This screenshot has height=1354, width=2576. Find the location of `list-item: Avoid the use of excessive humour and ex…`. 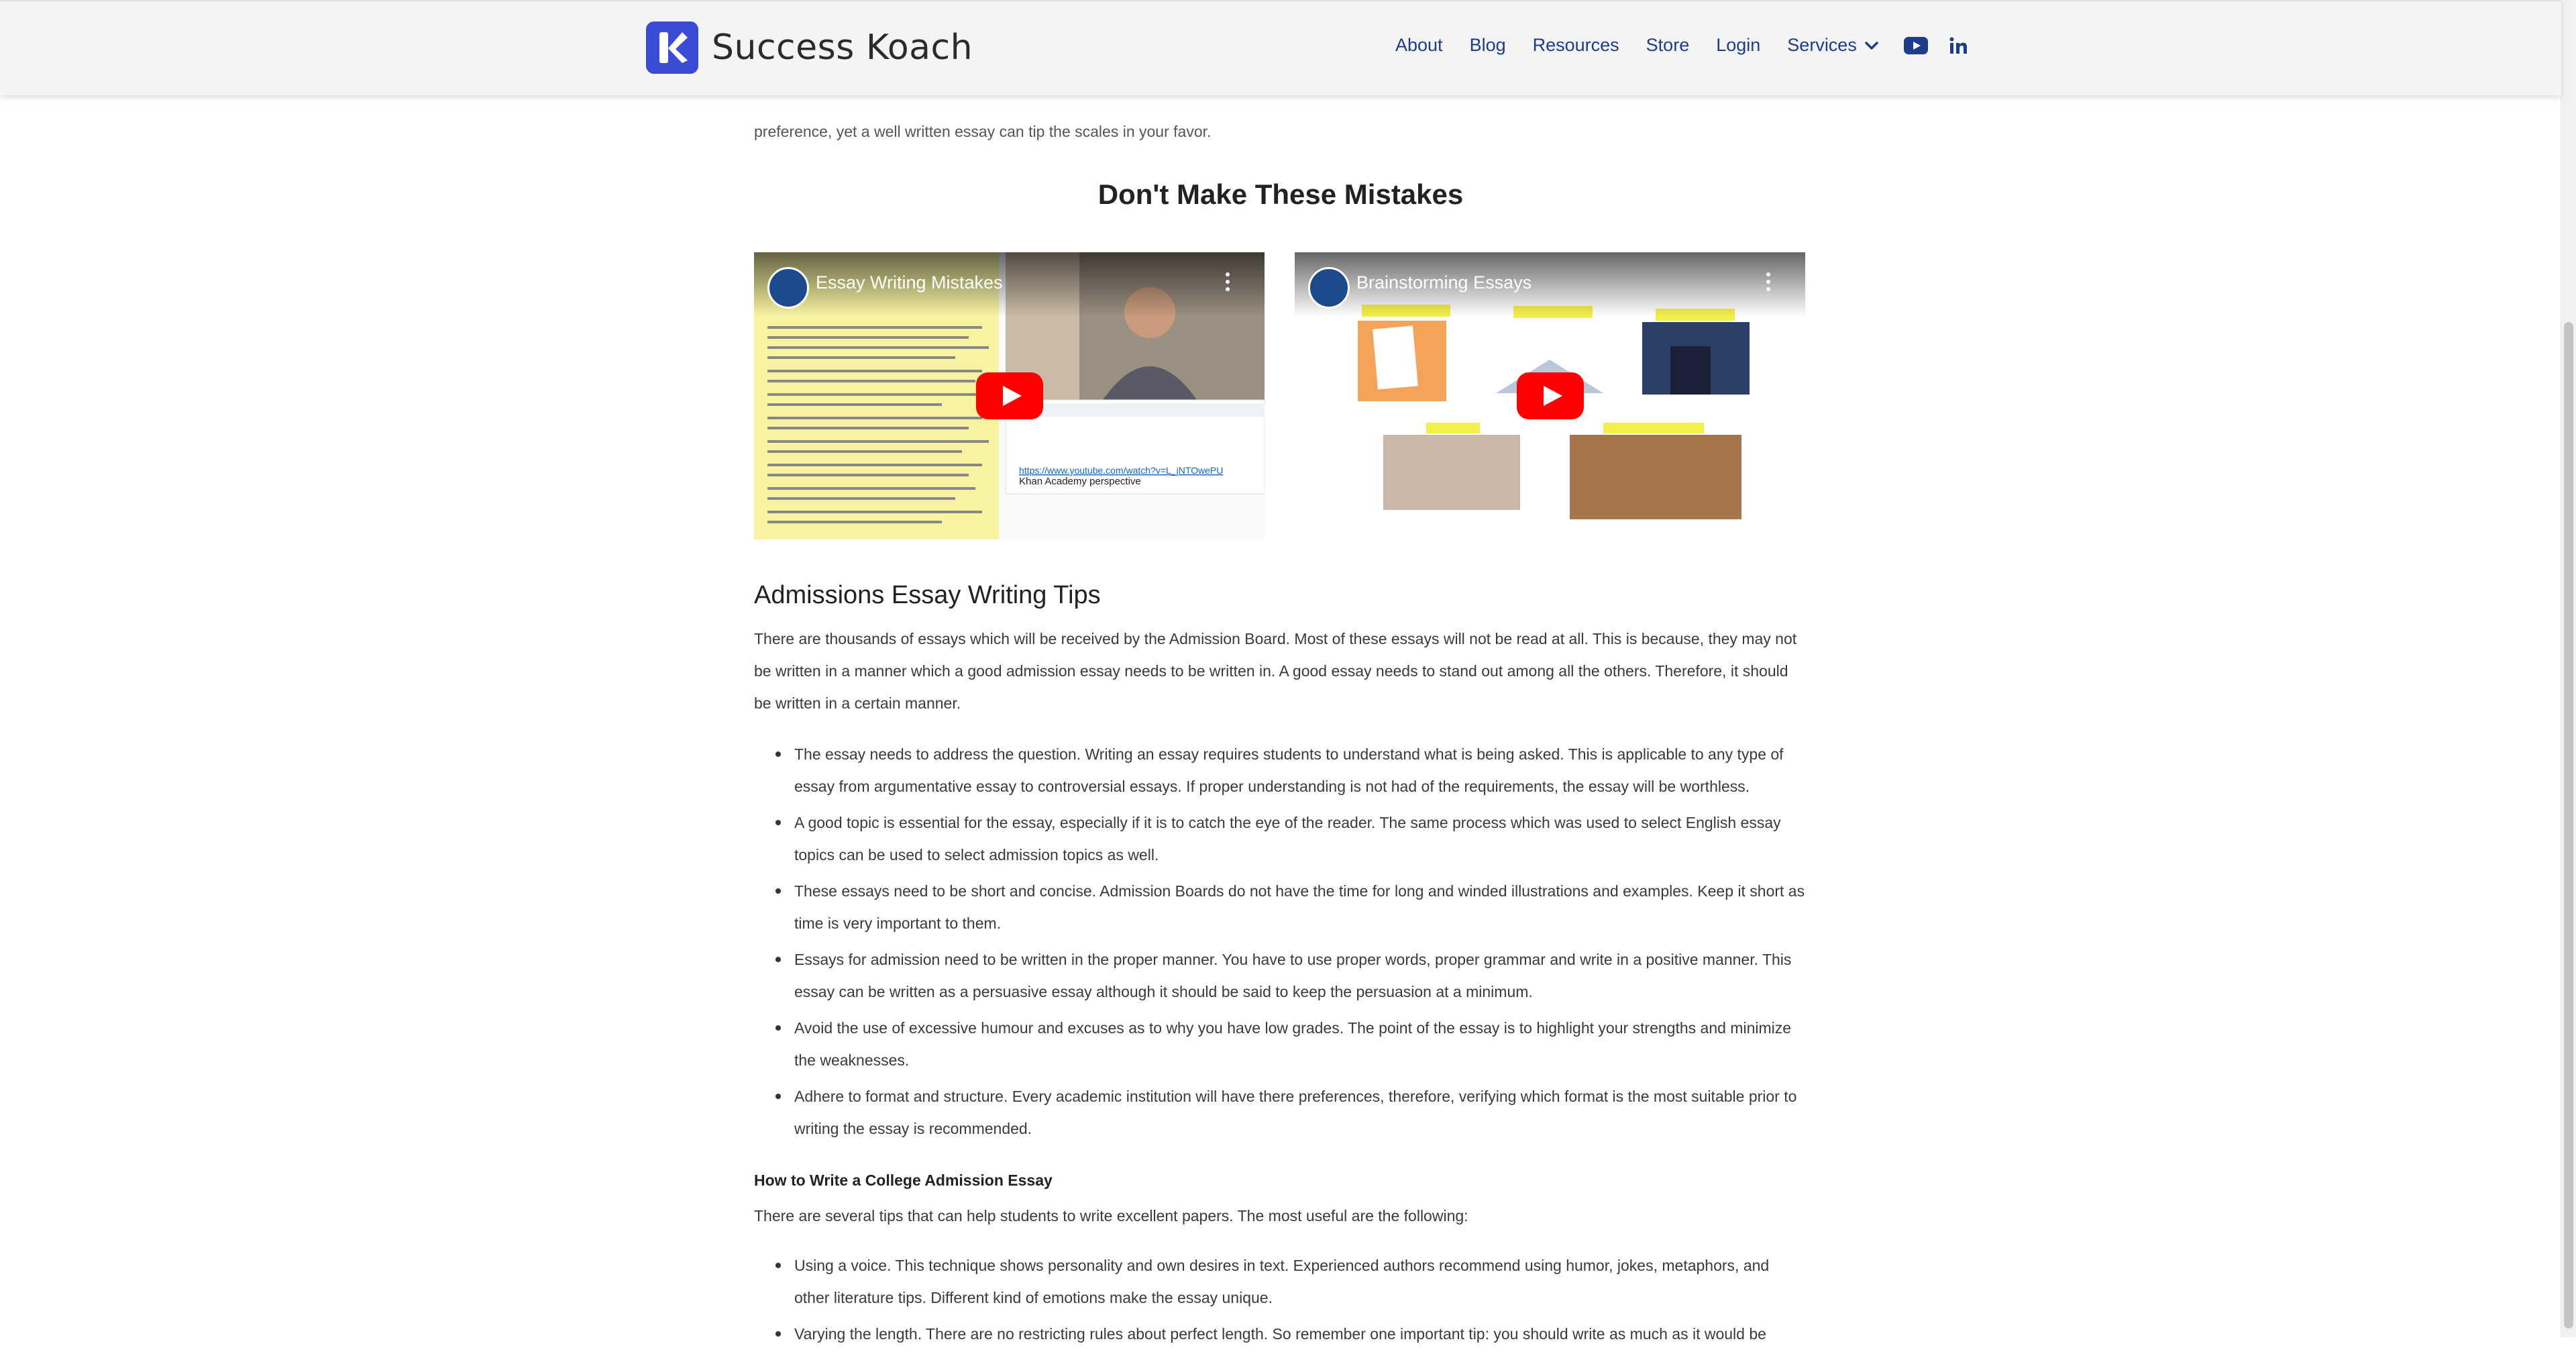

list-item: Avoid the use of excessive humour and ex… is located at coordinates (1280, 1044).